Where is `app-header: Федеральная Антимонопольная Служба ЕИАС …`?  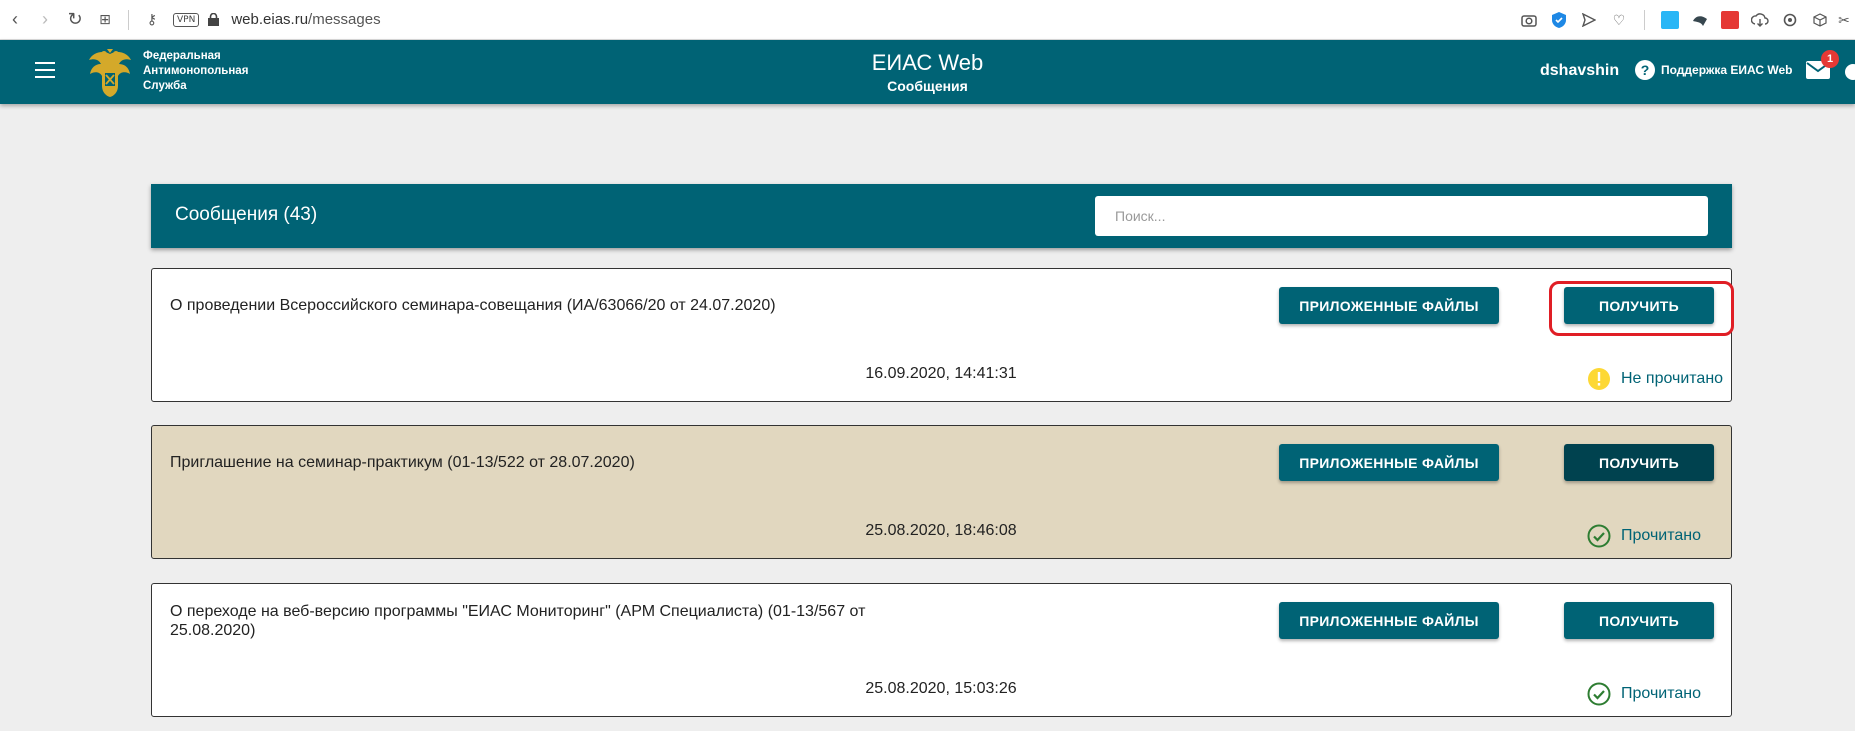 app-header: Федеральная Антимонопольная Служба ЕИАС … is located at coordinates (927, 72).